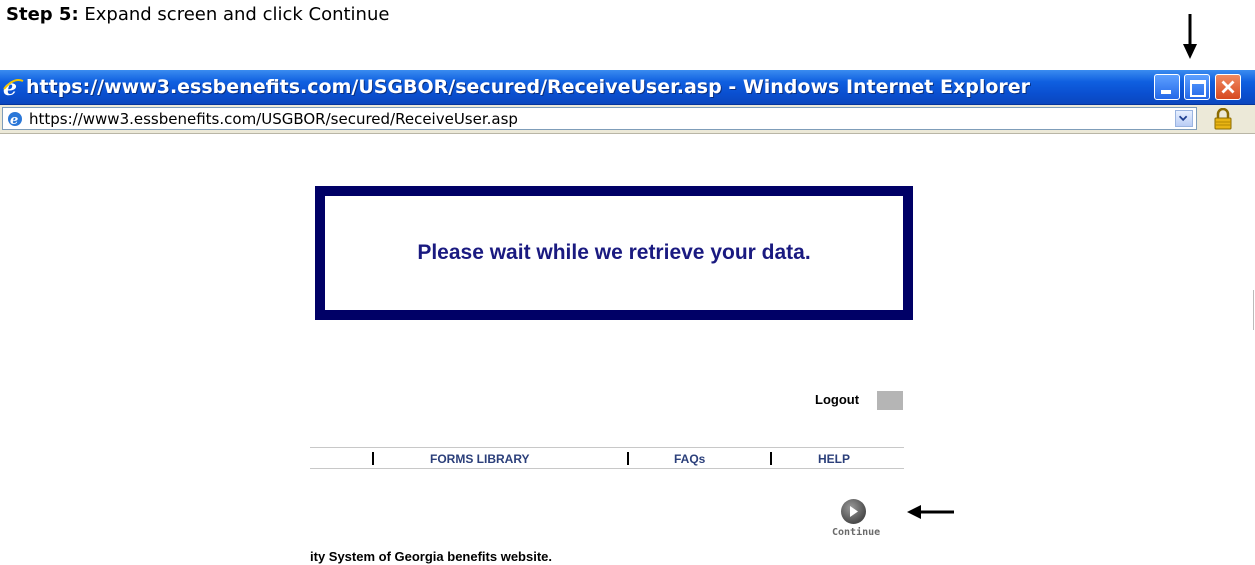 Image resolution: width=1255 pixels, height=565 pixels. What do you see at coordinates (1190, 36) in the screenshot?
I see `arrow-down-icon` at bounding box center [1190, 36].